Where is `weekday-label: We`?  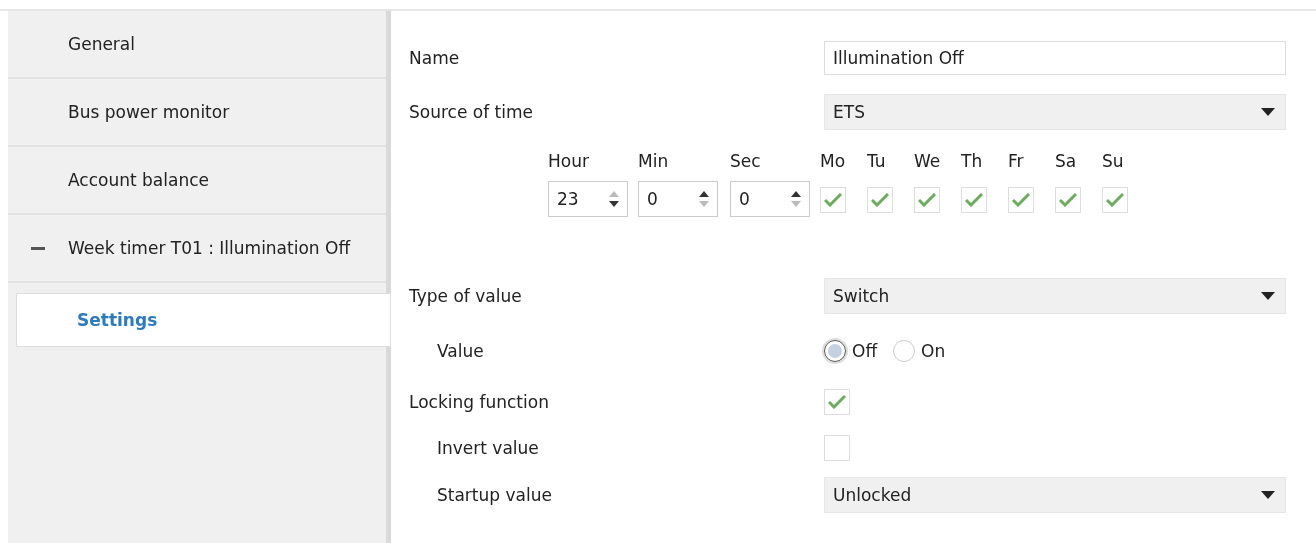 weekday-label: We is located at coordinates (928, 161).